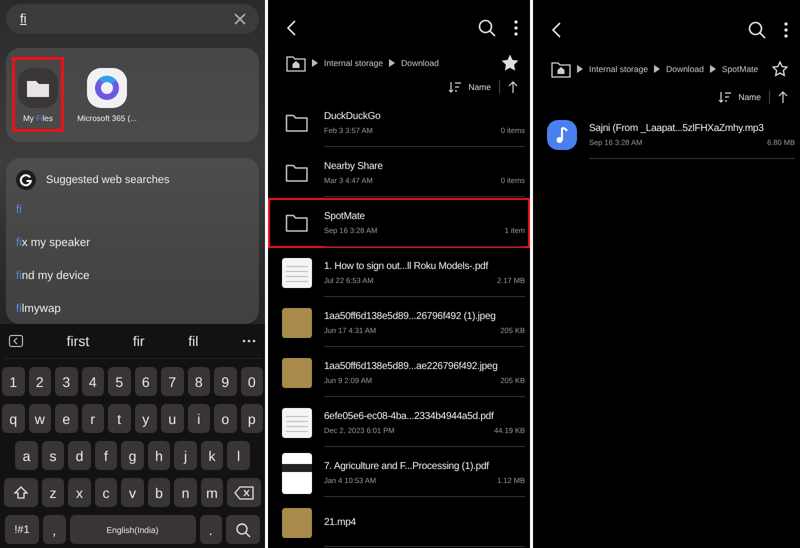  Describe the element at coordinates (251, 419) in the screenshot. I see `key: p` at that location.